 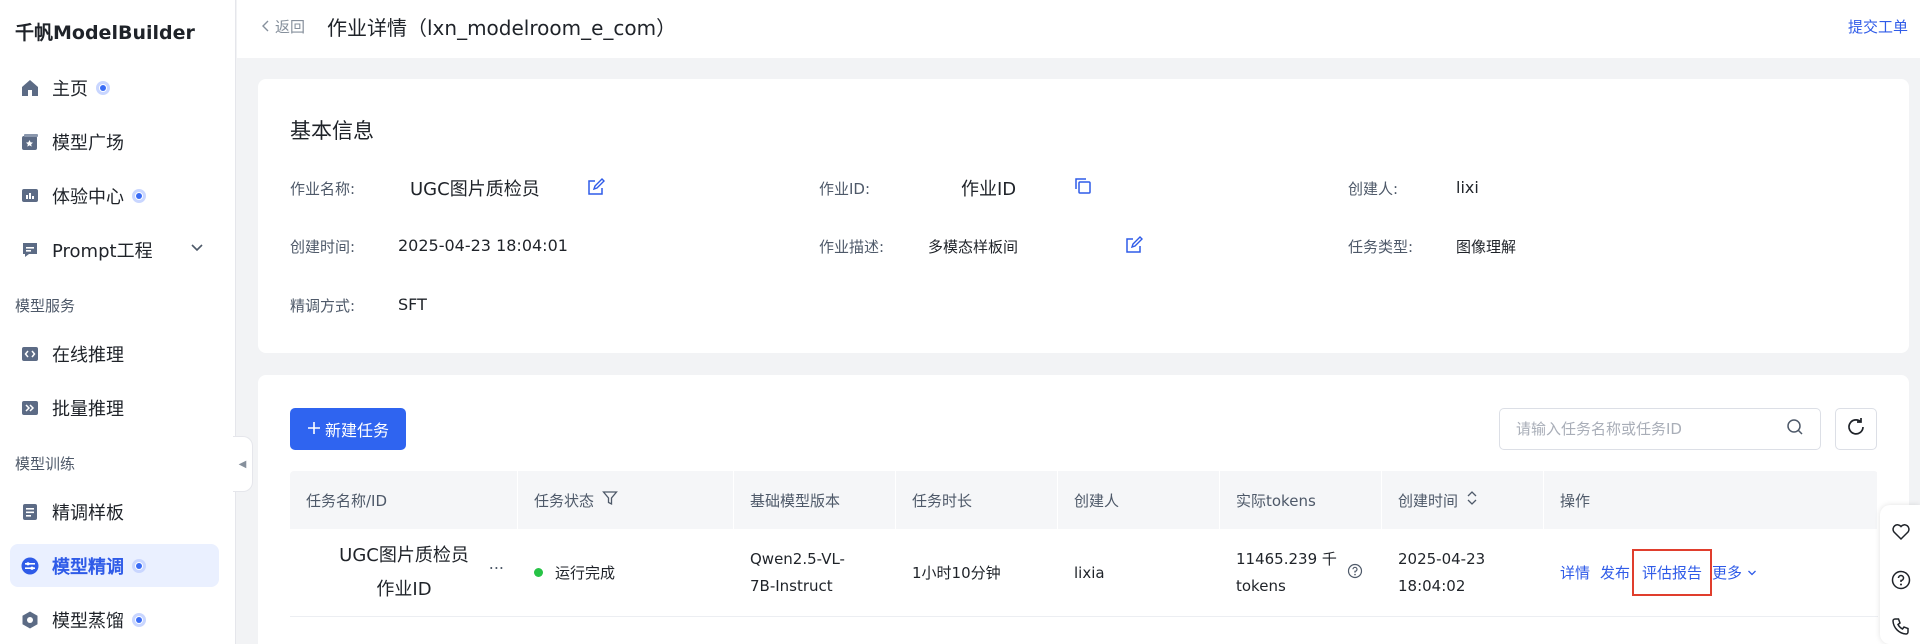 I want to click on more-dropdown: 更多, so click(x=1734, y=572).